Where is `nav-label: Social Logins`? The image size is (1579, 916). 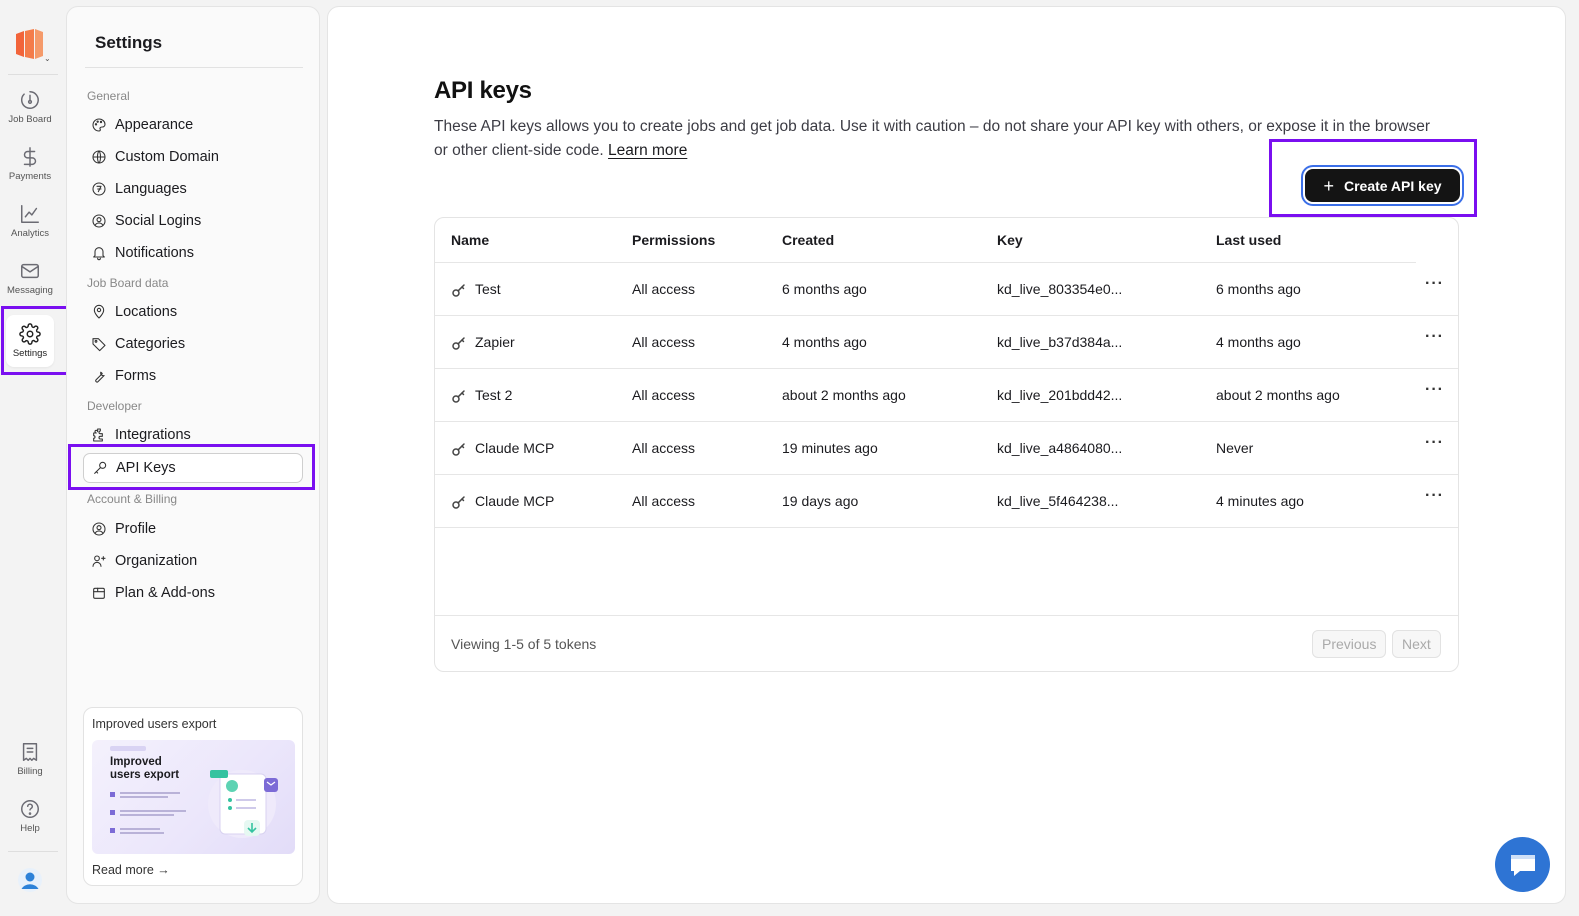 nav-label: Social Logins is located at coordinates (158, 221).